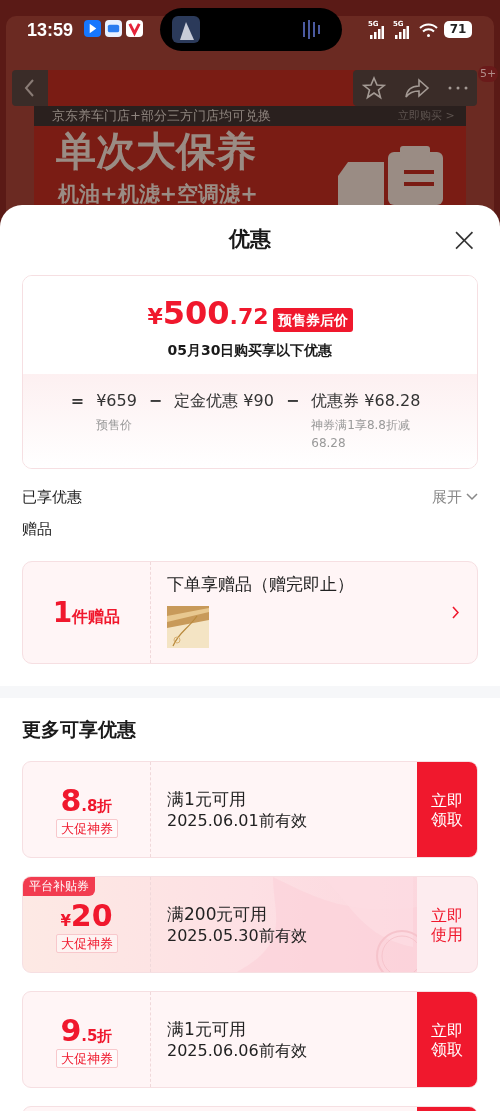  I want to click on coupon-validity: 2025.05.30前有效, so click(237, 935).